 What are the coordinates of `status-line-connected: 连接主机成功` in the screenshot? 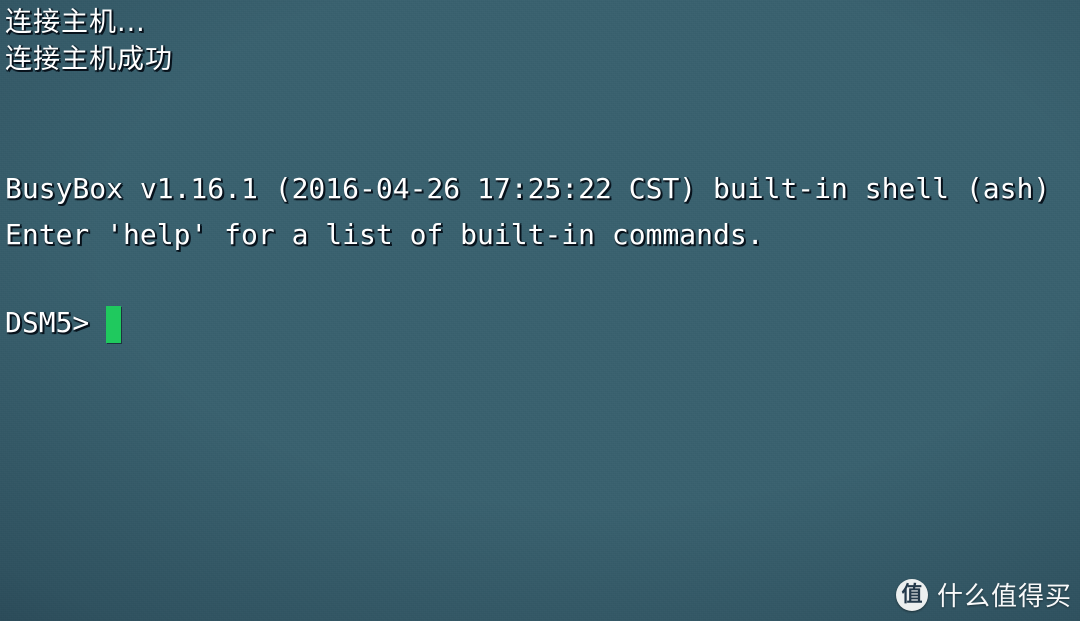 It's located at (89, 59).